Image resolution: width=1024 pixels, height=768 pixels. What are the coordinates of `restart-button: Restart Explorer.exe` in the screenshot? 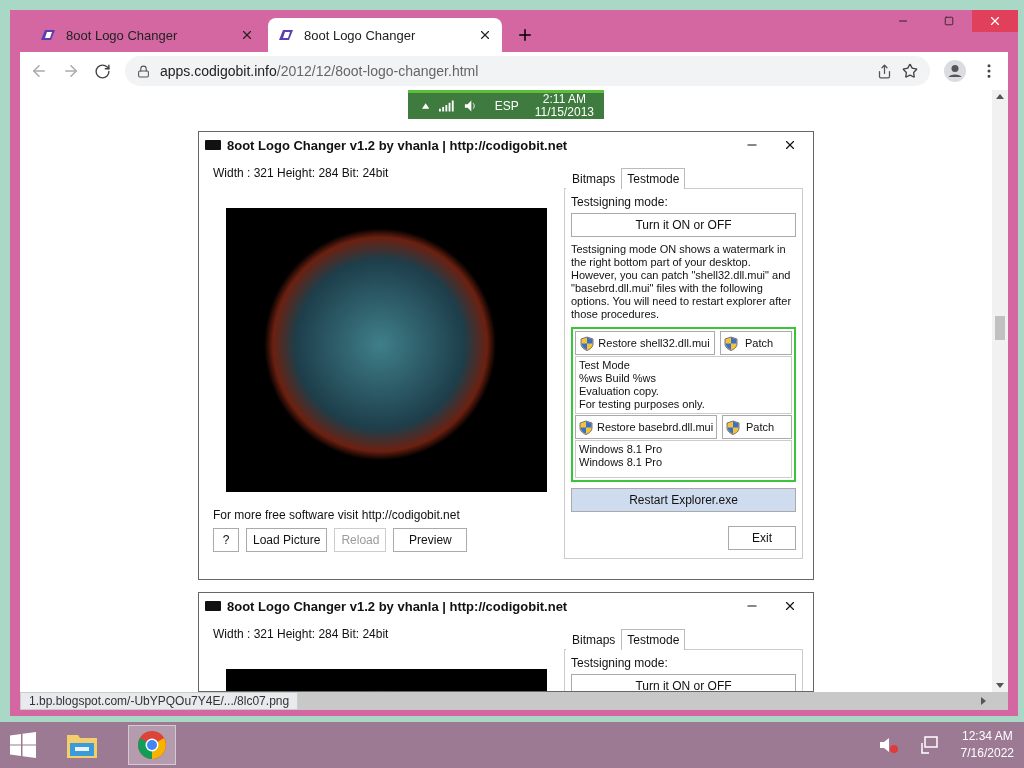 It's located at (683, 500).